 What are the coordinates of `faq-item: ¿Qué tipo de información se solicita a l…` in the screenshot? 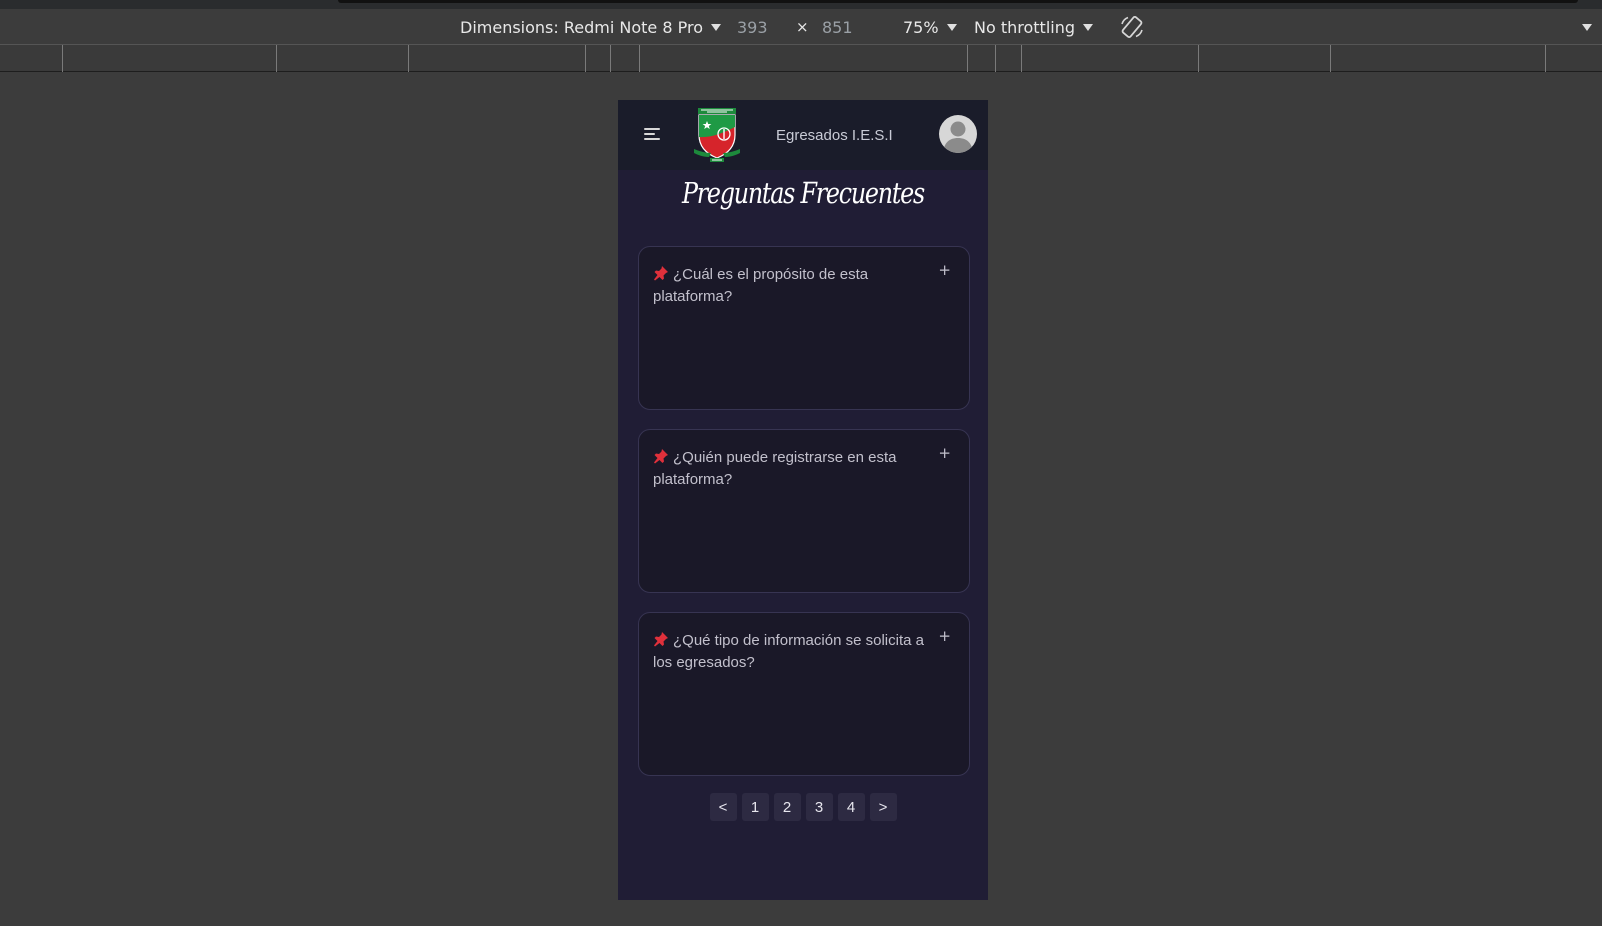 It's located at (804, 694).